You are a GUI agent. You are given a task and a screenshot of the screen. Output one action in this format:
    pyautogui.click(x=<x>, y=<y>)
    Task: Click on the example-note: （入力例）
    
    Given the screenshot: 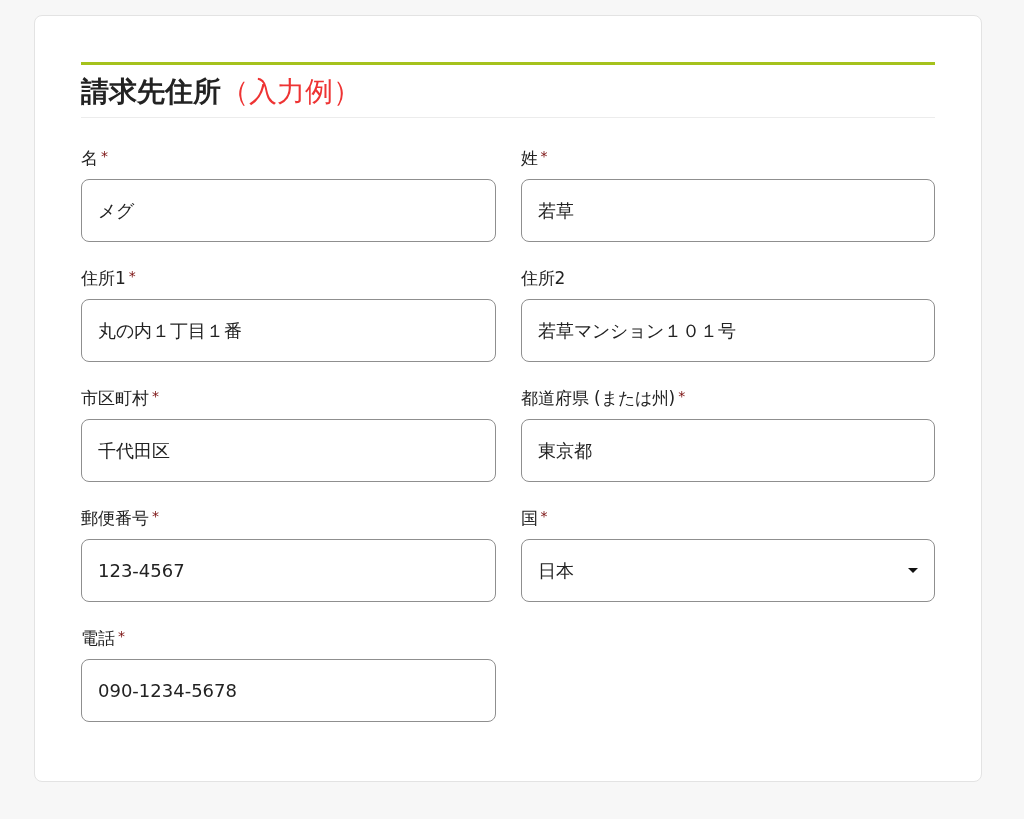 What is the action you would take?
    pyautogui.click(x=291, y=92)
    